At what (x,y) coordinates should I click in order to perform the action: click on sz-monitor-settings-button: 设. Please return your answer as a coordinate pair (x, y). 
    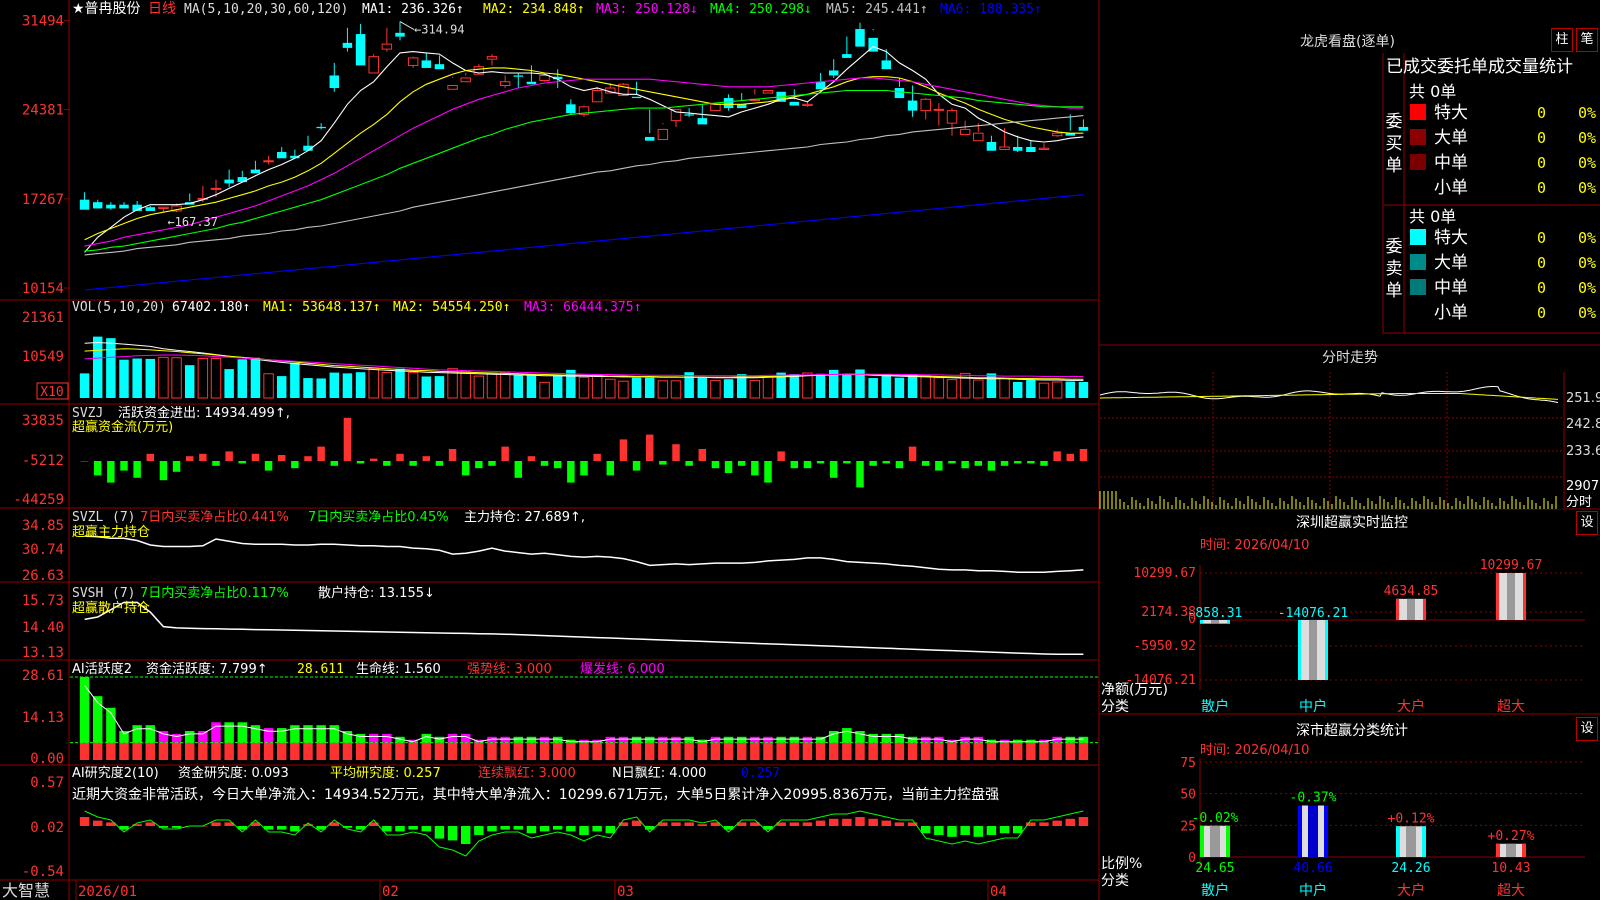
    Looking at the image, I should click on (1587, 523).